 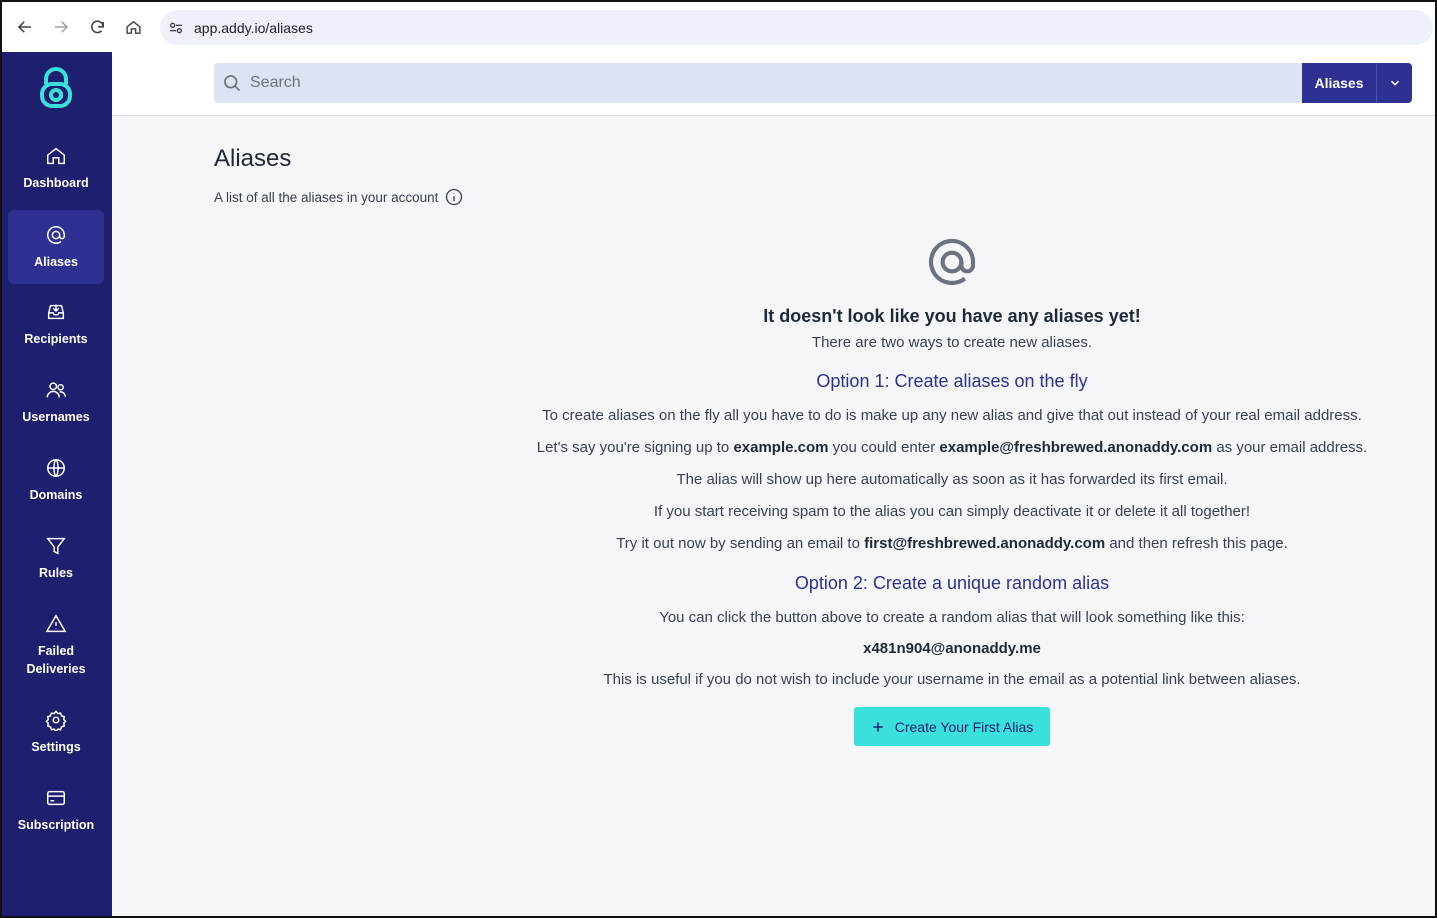 What do you see at coordinates (952, 583) in the screenshot?
I see `option-2-heading: Option 2: Create a unique random alias` at bounding box center [952, 583].